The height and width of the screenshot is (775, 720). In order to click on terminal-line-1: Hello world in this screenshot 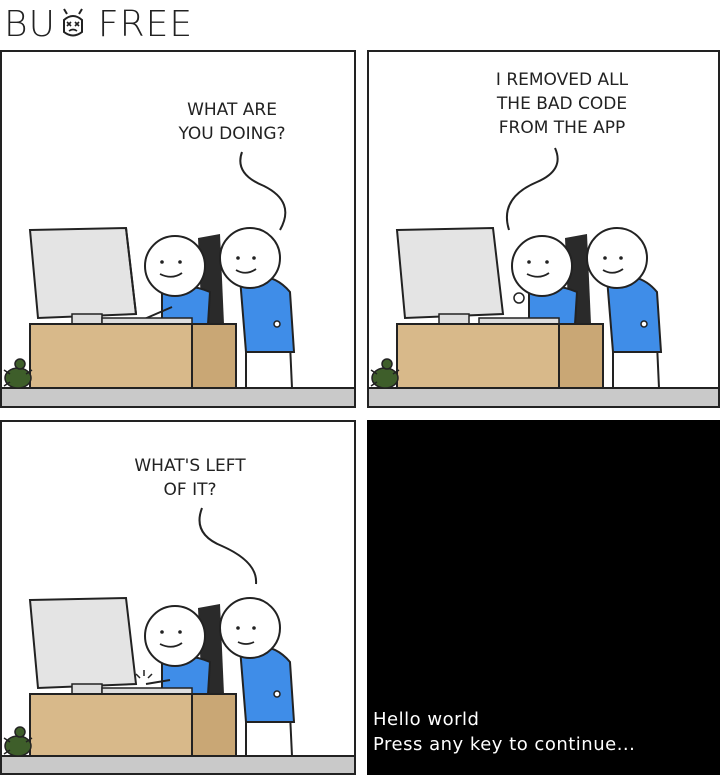, I will do `click(426, 719)`.